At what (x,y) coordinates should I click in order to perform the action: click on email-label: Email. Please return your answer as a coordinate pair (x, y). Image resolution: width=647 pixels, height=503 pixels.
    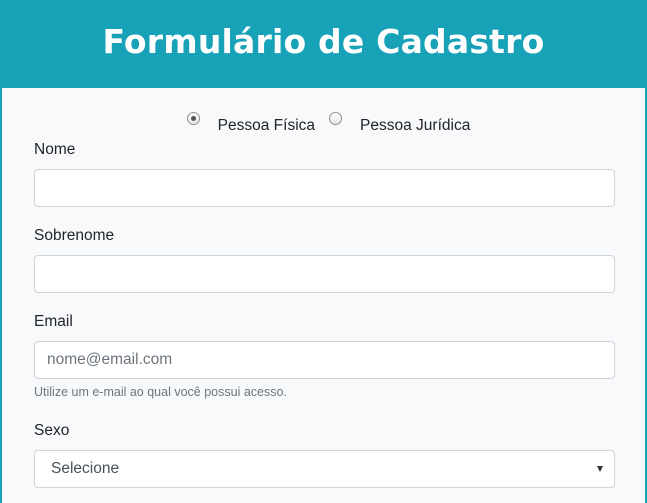
    Looking at the image, I should click on (53, 321).